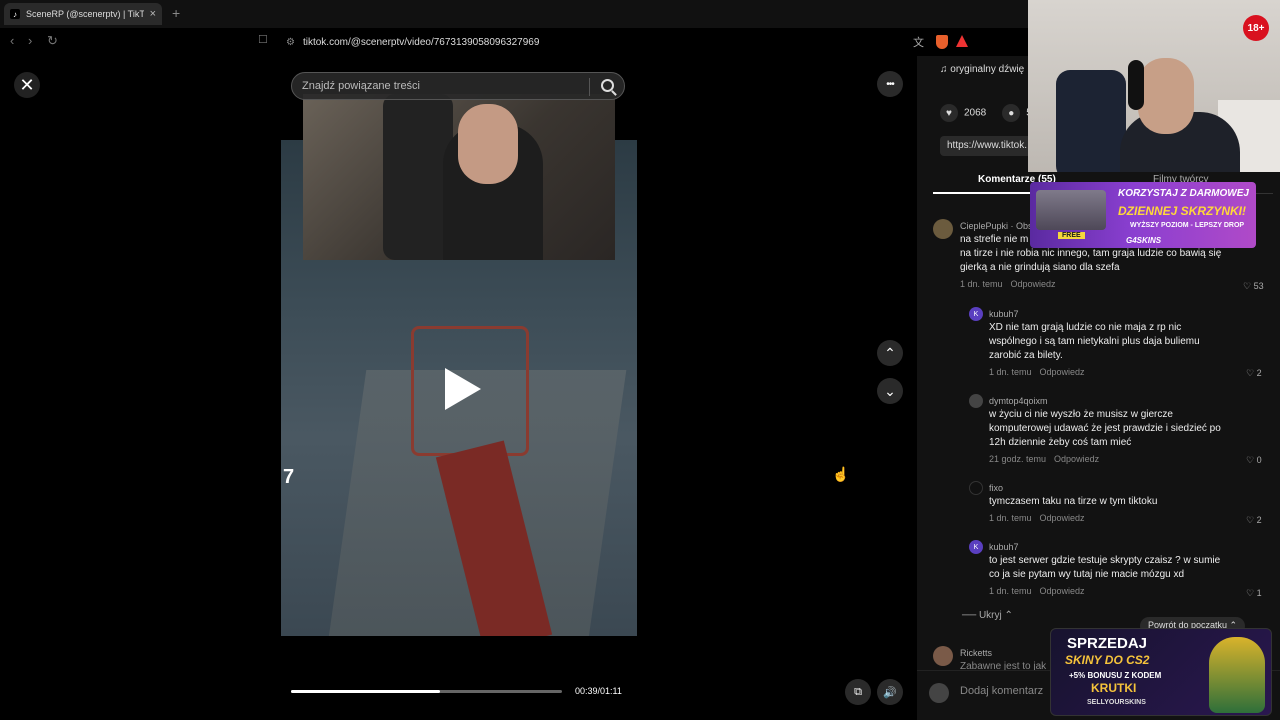  I want to click on search-icon, so click(607, 85).